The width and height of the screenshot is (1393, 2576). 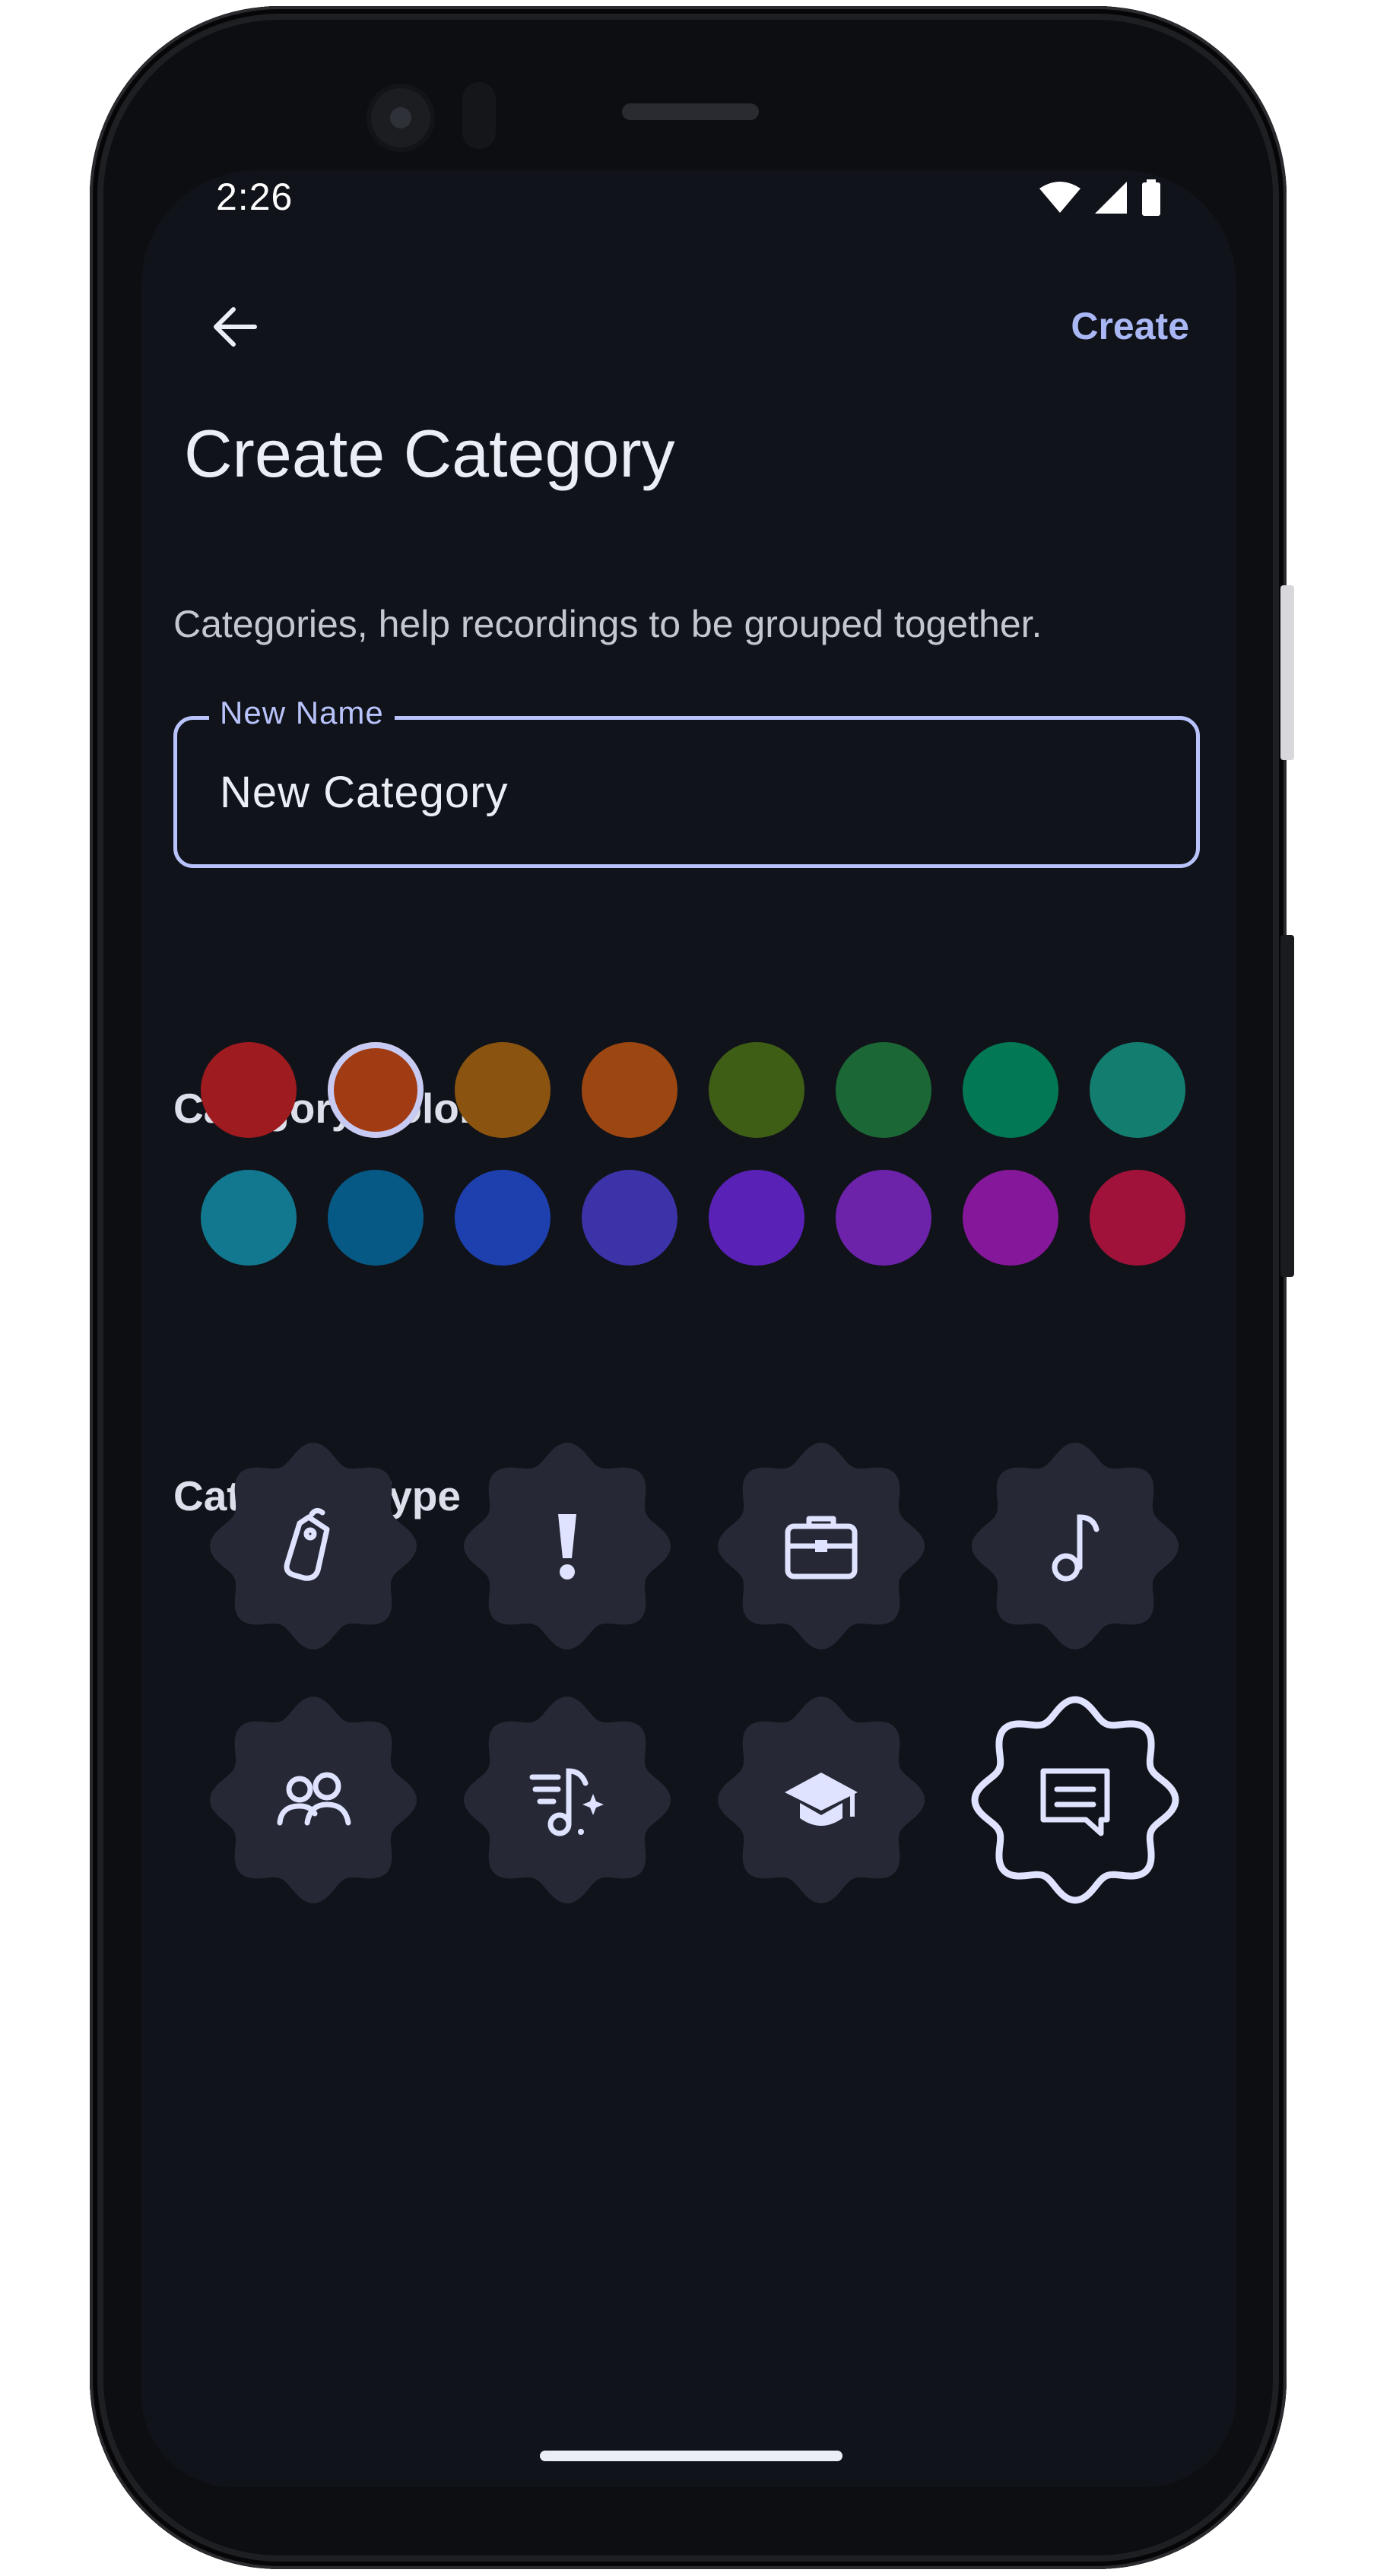 I want to click on page-title: Create Category, so click(x=430, y=453).